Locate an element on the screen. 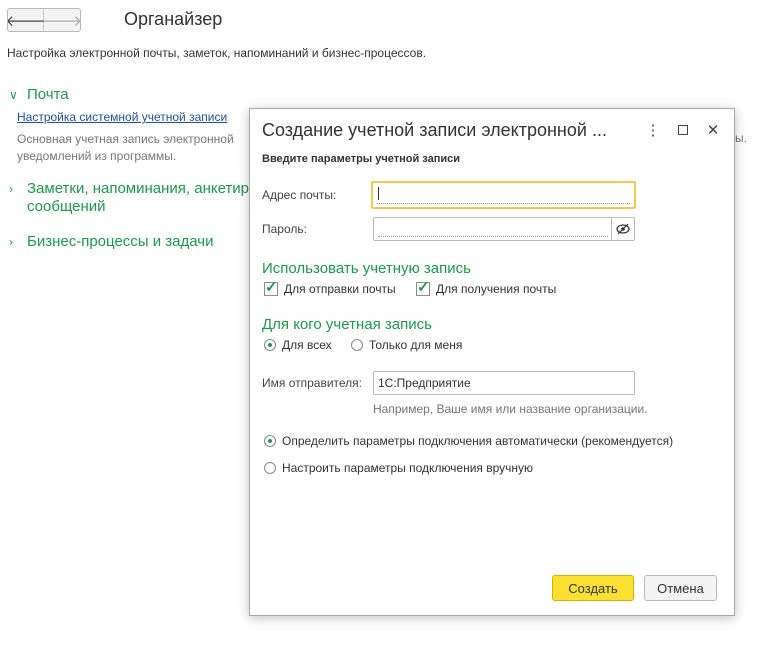  email-field is located at coordinates (503, 195).